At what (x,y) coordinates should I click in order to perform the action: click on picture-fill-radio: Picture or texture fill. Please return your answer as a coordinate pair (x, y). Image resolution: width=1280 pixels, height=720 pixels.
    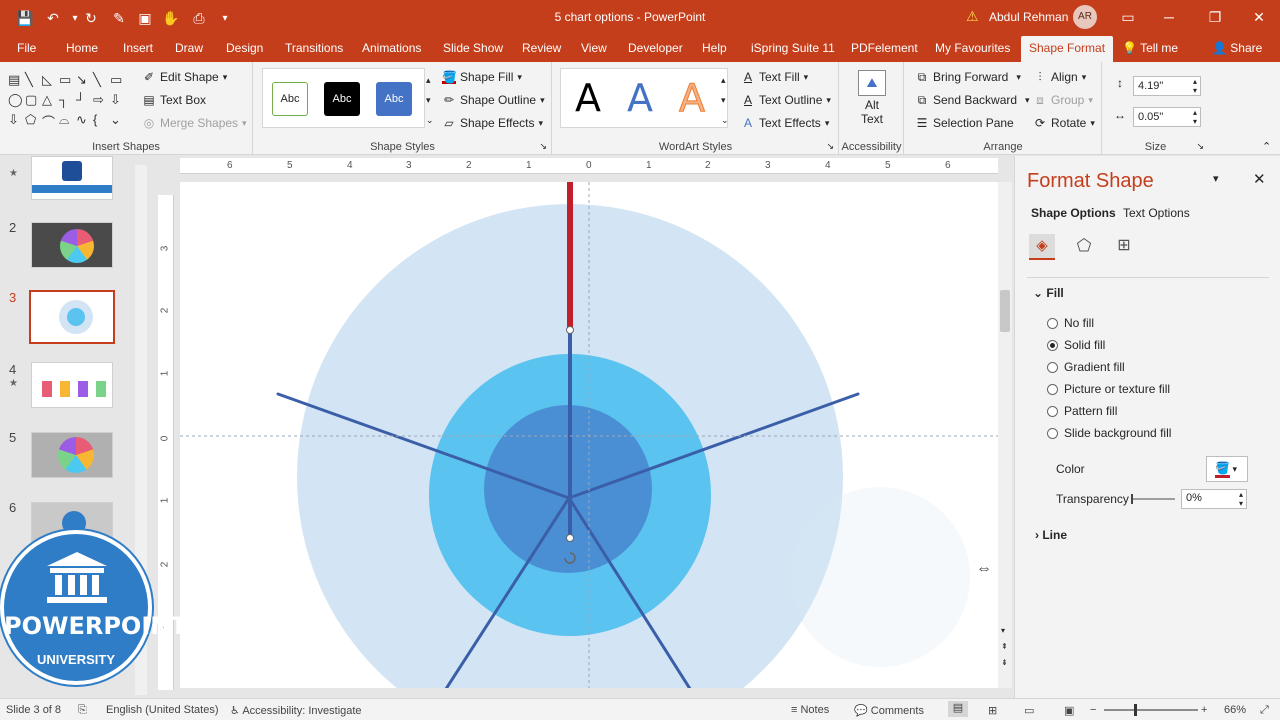
    Looking at the image, I should click on (1108, 389).